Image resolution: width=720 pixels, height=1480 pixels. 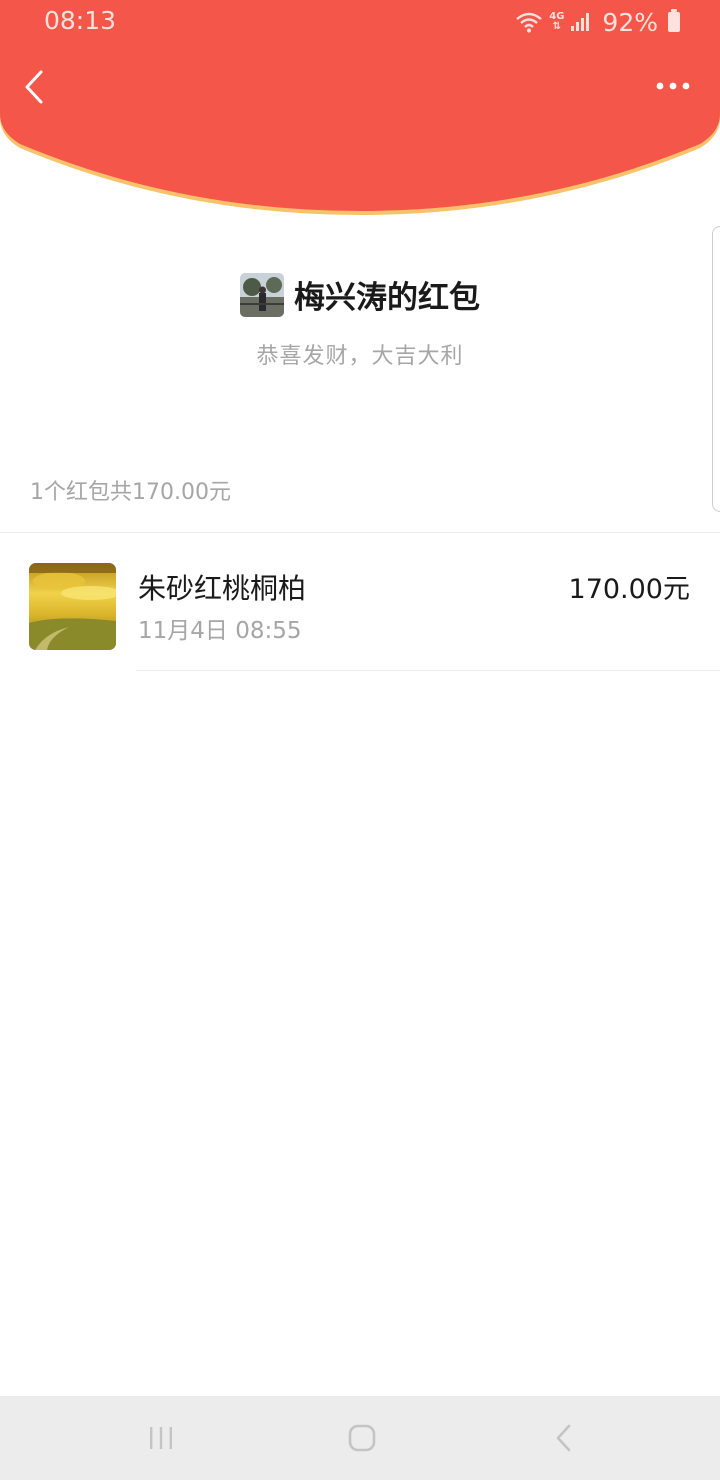 I want to click on more-button, so click(x=673, y=86).